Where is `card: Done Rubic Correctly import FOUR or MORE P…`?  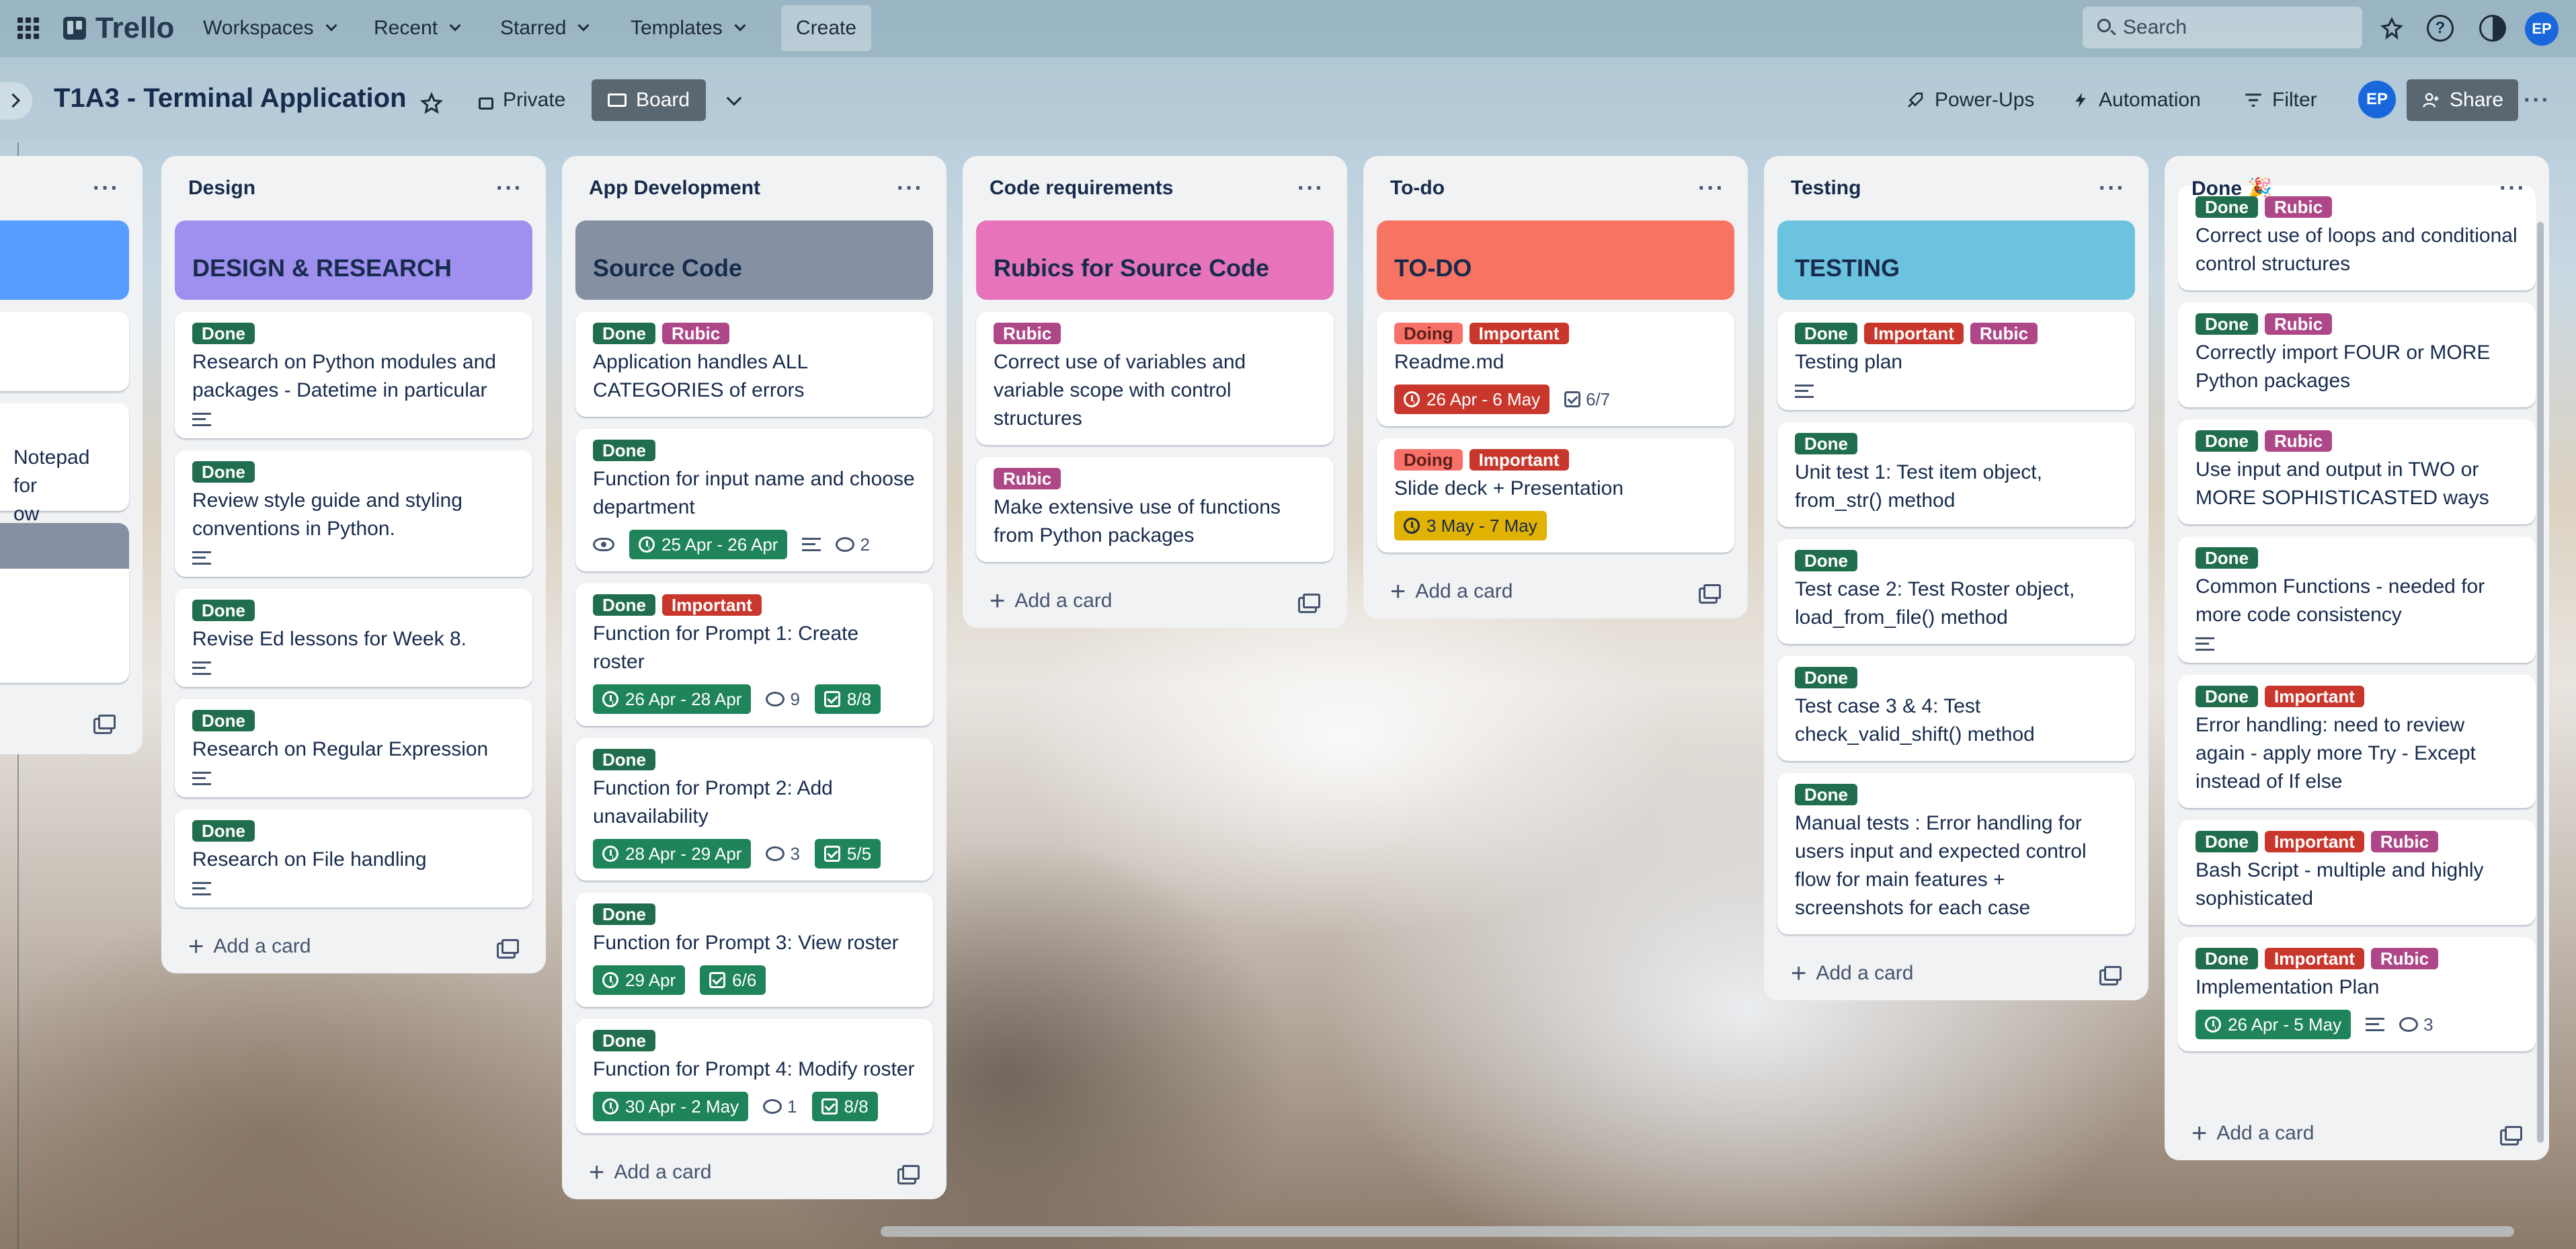
card: Done Rubic Correctly import FOUR or MORE P… is located at coordinates (2357, 355).